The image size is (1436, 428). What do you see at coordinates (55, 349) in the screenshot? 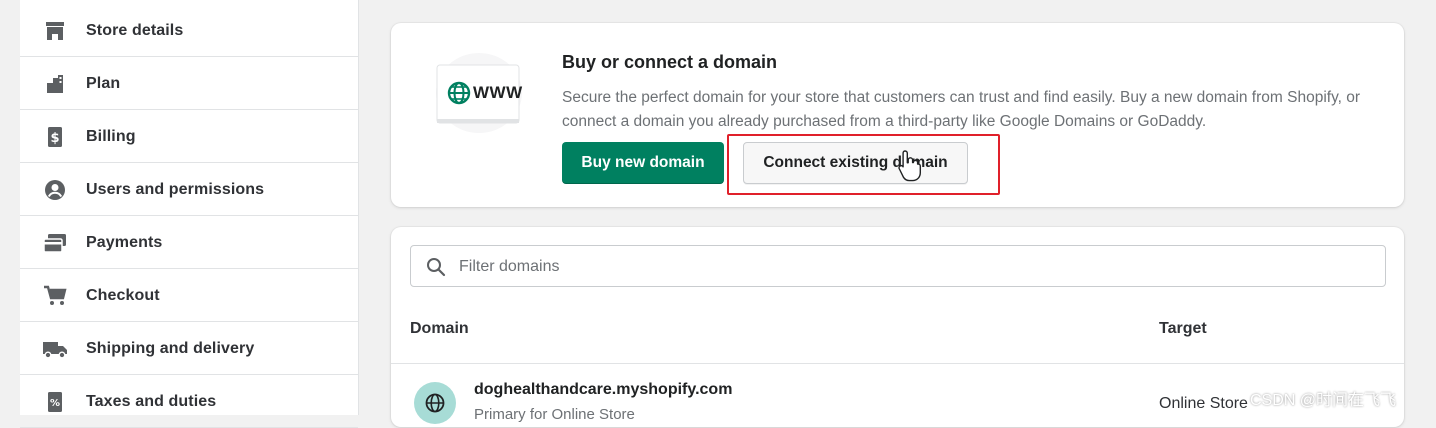
I see `truck-icon` at bounding box center [55, 349].